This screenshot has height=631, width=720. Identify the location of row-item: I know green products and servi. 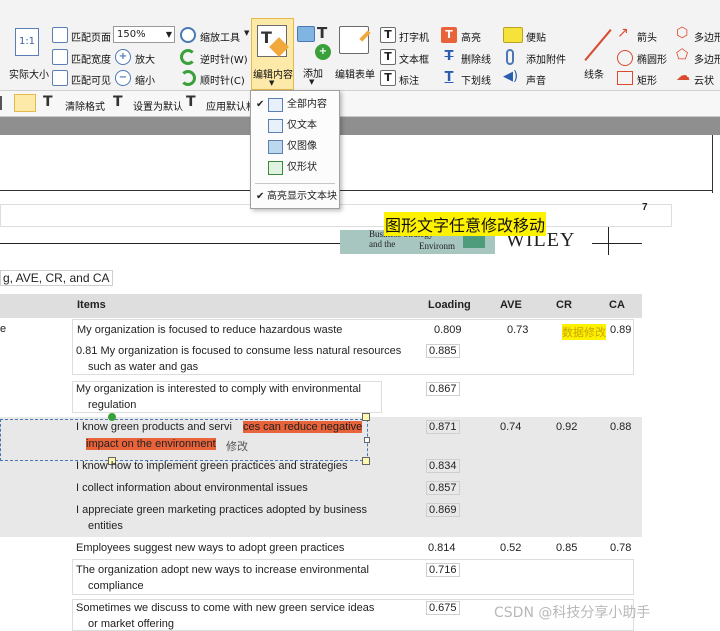
(154, 427).